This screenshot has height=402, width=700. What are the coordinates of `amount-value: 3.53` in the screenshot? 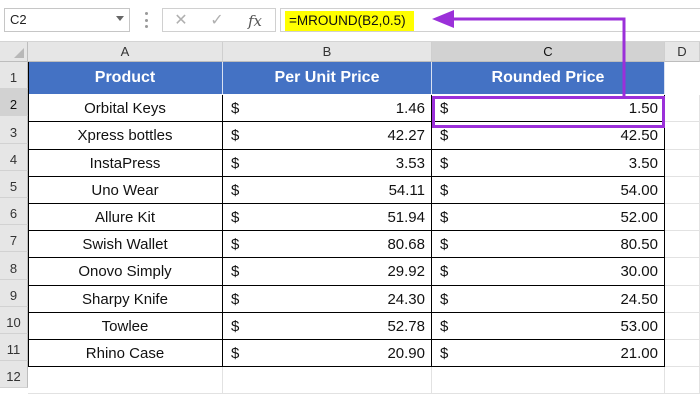 It's located at (410, 163).